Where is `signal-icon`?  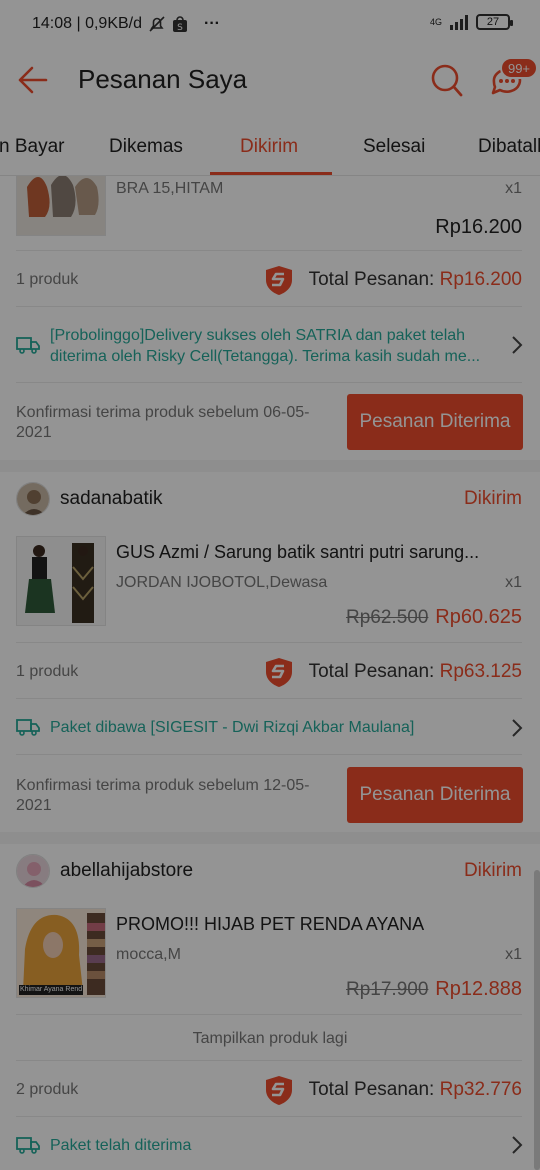
signal-icon is located at coordinates (459, 22).